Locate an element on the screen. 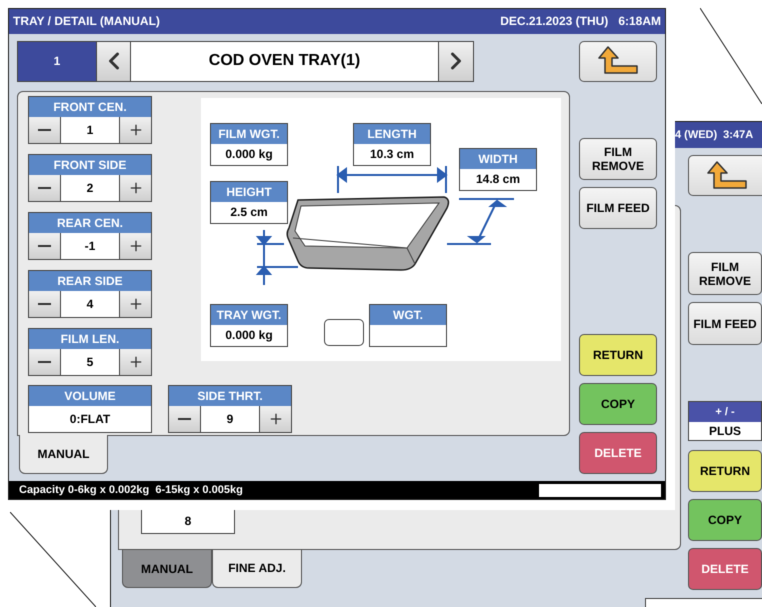  spinner-label: FRONT CEN. is located at coordinates (90, 106).